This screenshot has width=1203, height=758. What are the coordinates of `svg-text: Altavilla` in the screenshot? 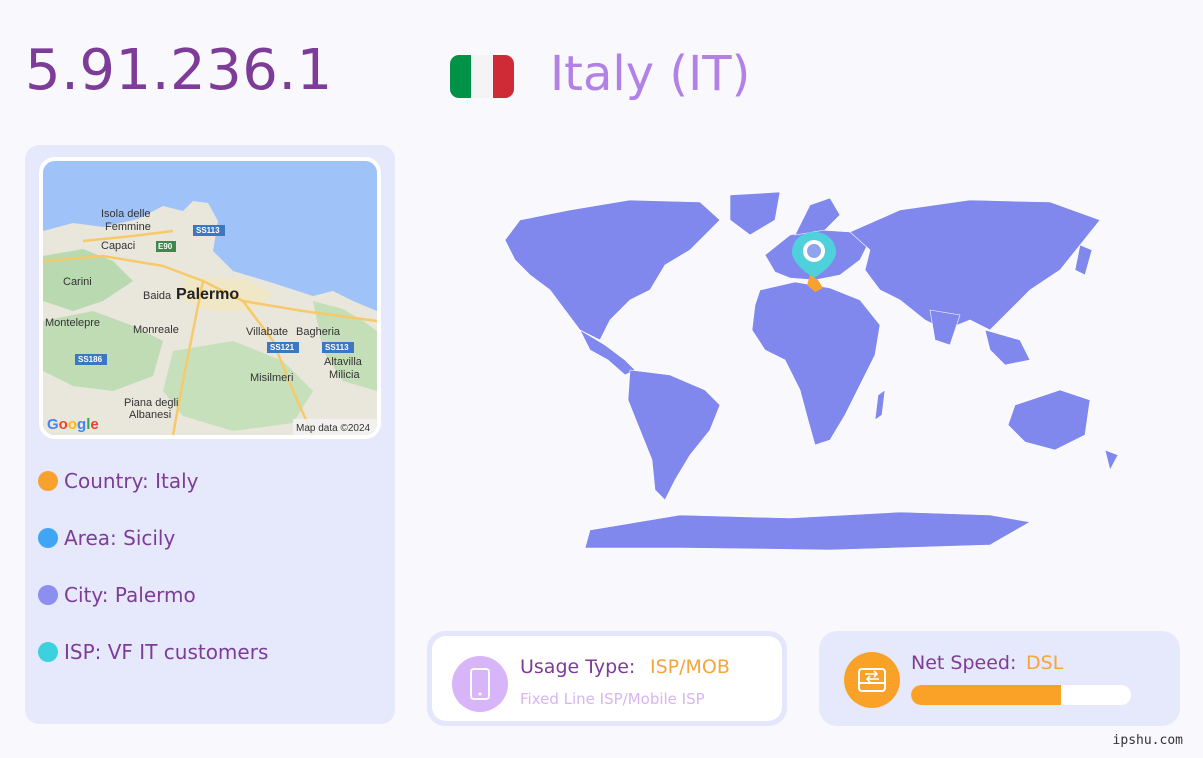 It's located at (343, 362).